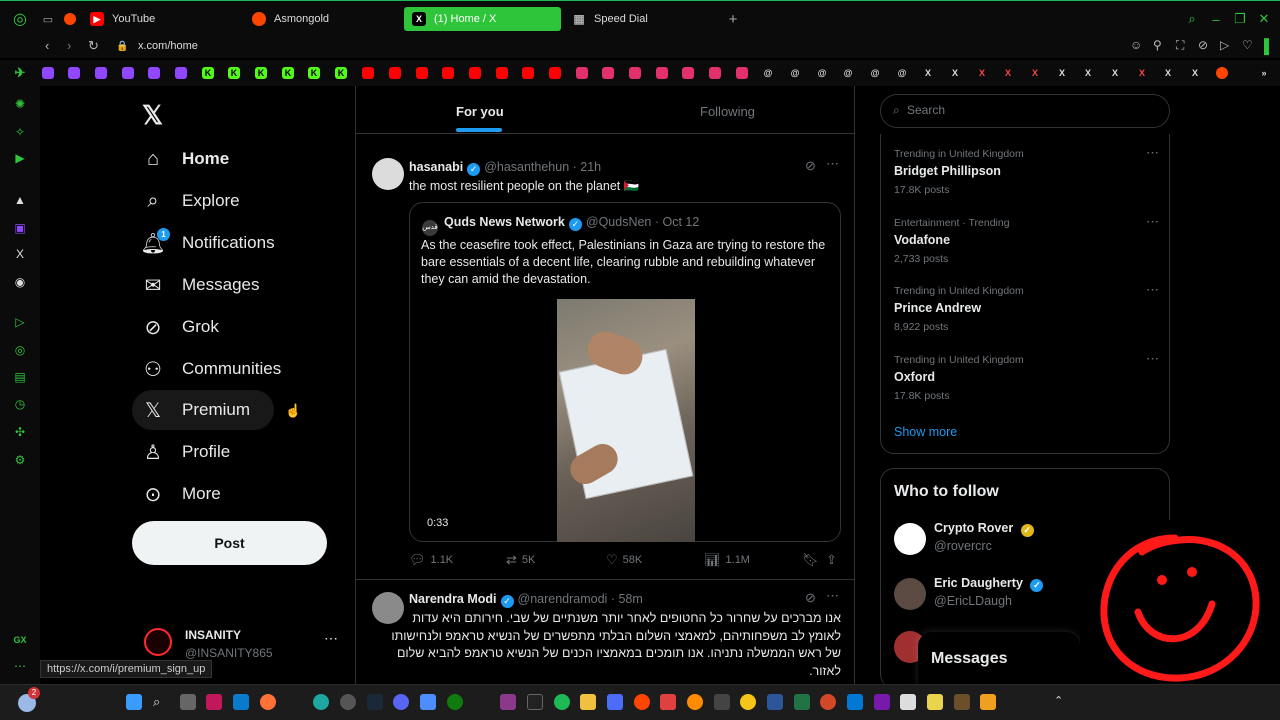 The height and width of the screenshot is (720, 1280). Describe the element at coordinates (562, 702) in the screenshot. I see `spotify-icon` at that location.